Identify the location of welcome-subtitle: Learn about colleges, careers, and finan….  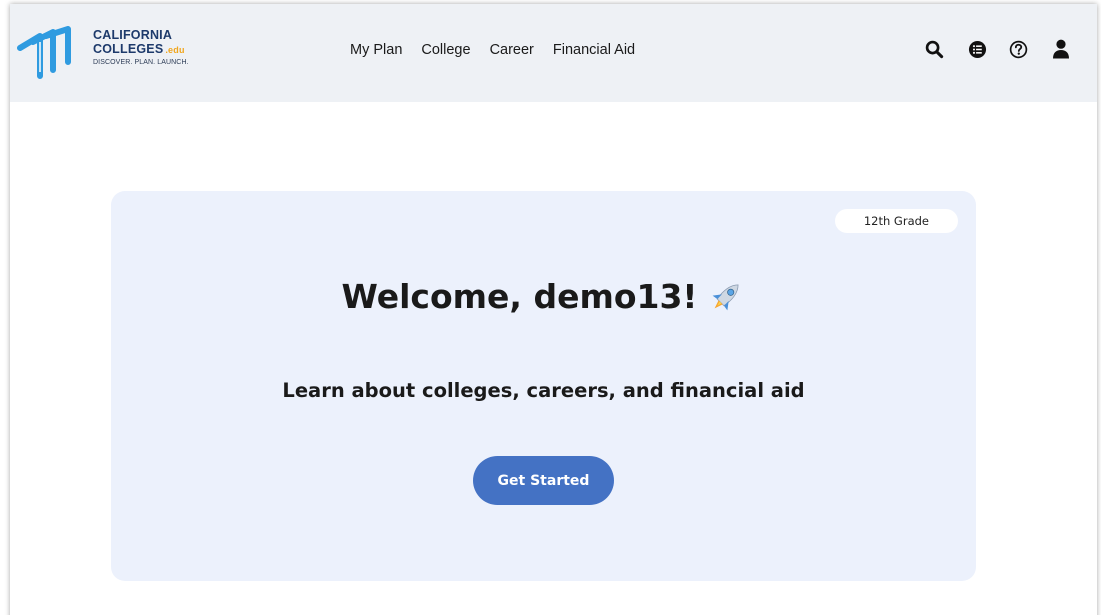
(543, 390).